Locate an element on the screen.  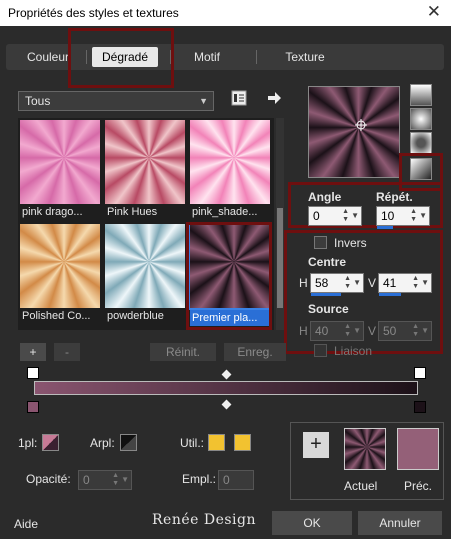
start-color-marker is located at coordinates (33, 407).